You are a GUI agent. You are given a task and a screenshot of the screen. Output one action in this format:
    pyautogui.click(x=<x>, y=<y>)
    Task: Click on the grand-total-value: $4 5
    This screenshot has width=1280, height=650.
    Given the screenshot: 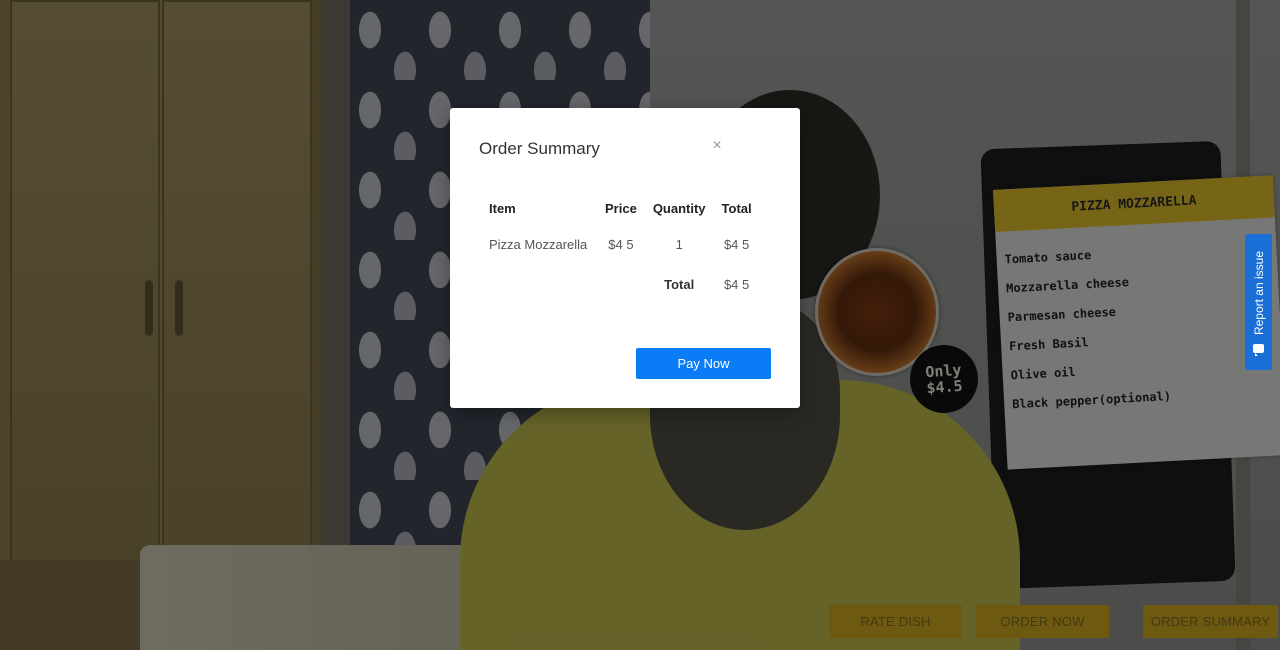 What is the action you would take?
    pyautogui.click(x=736, y=284)
    